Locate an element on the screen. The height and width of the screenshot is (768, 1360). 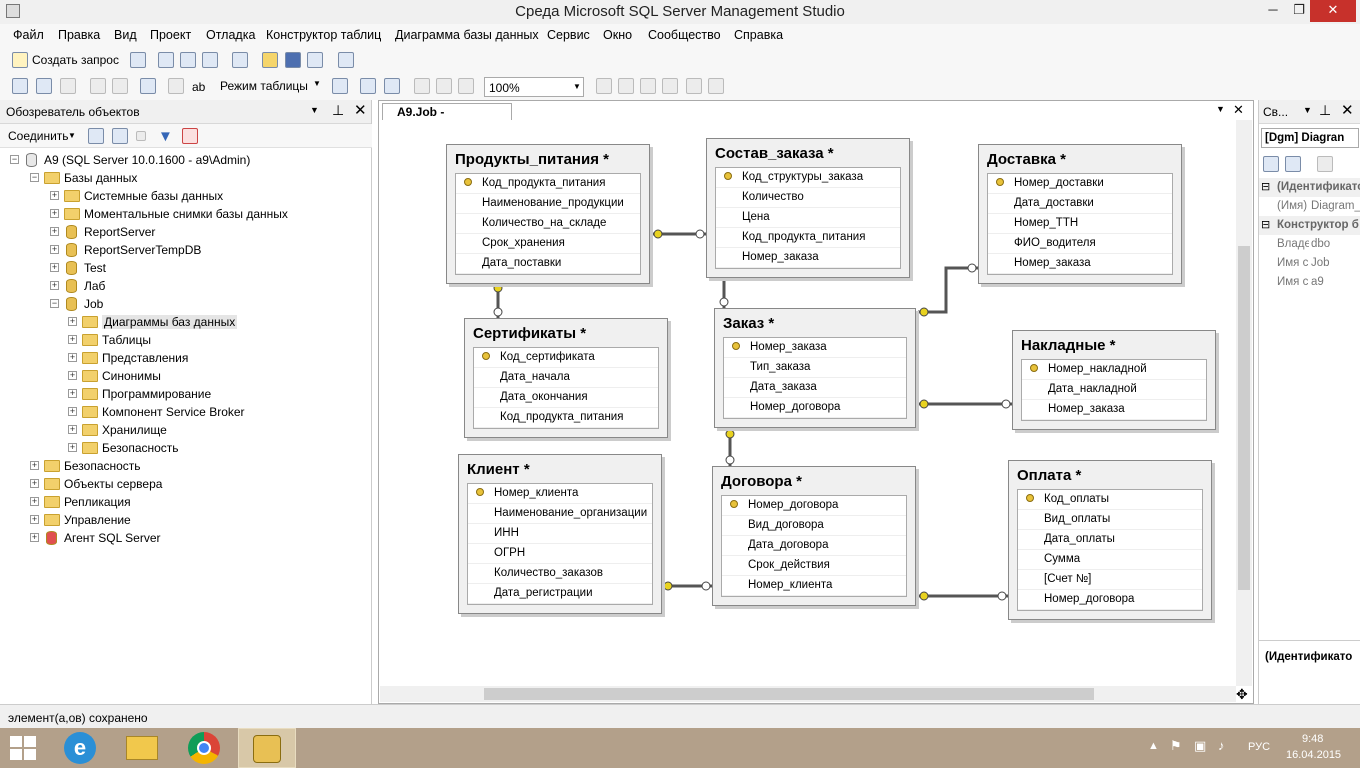
print-icon is located at coordinates (315, 60).